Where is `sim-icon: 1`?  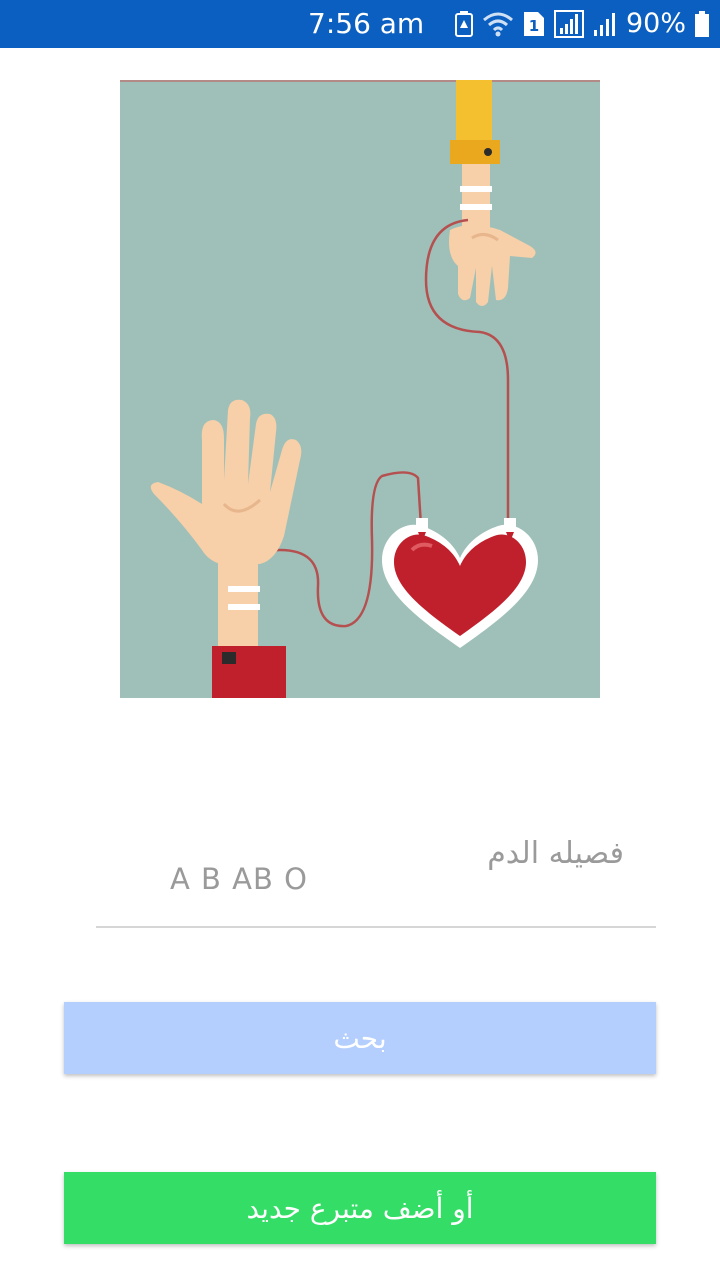 sim-icon: 1 is located at coordinates (534, 24).